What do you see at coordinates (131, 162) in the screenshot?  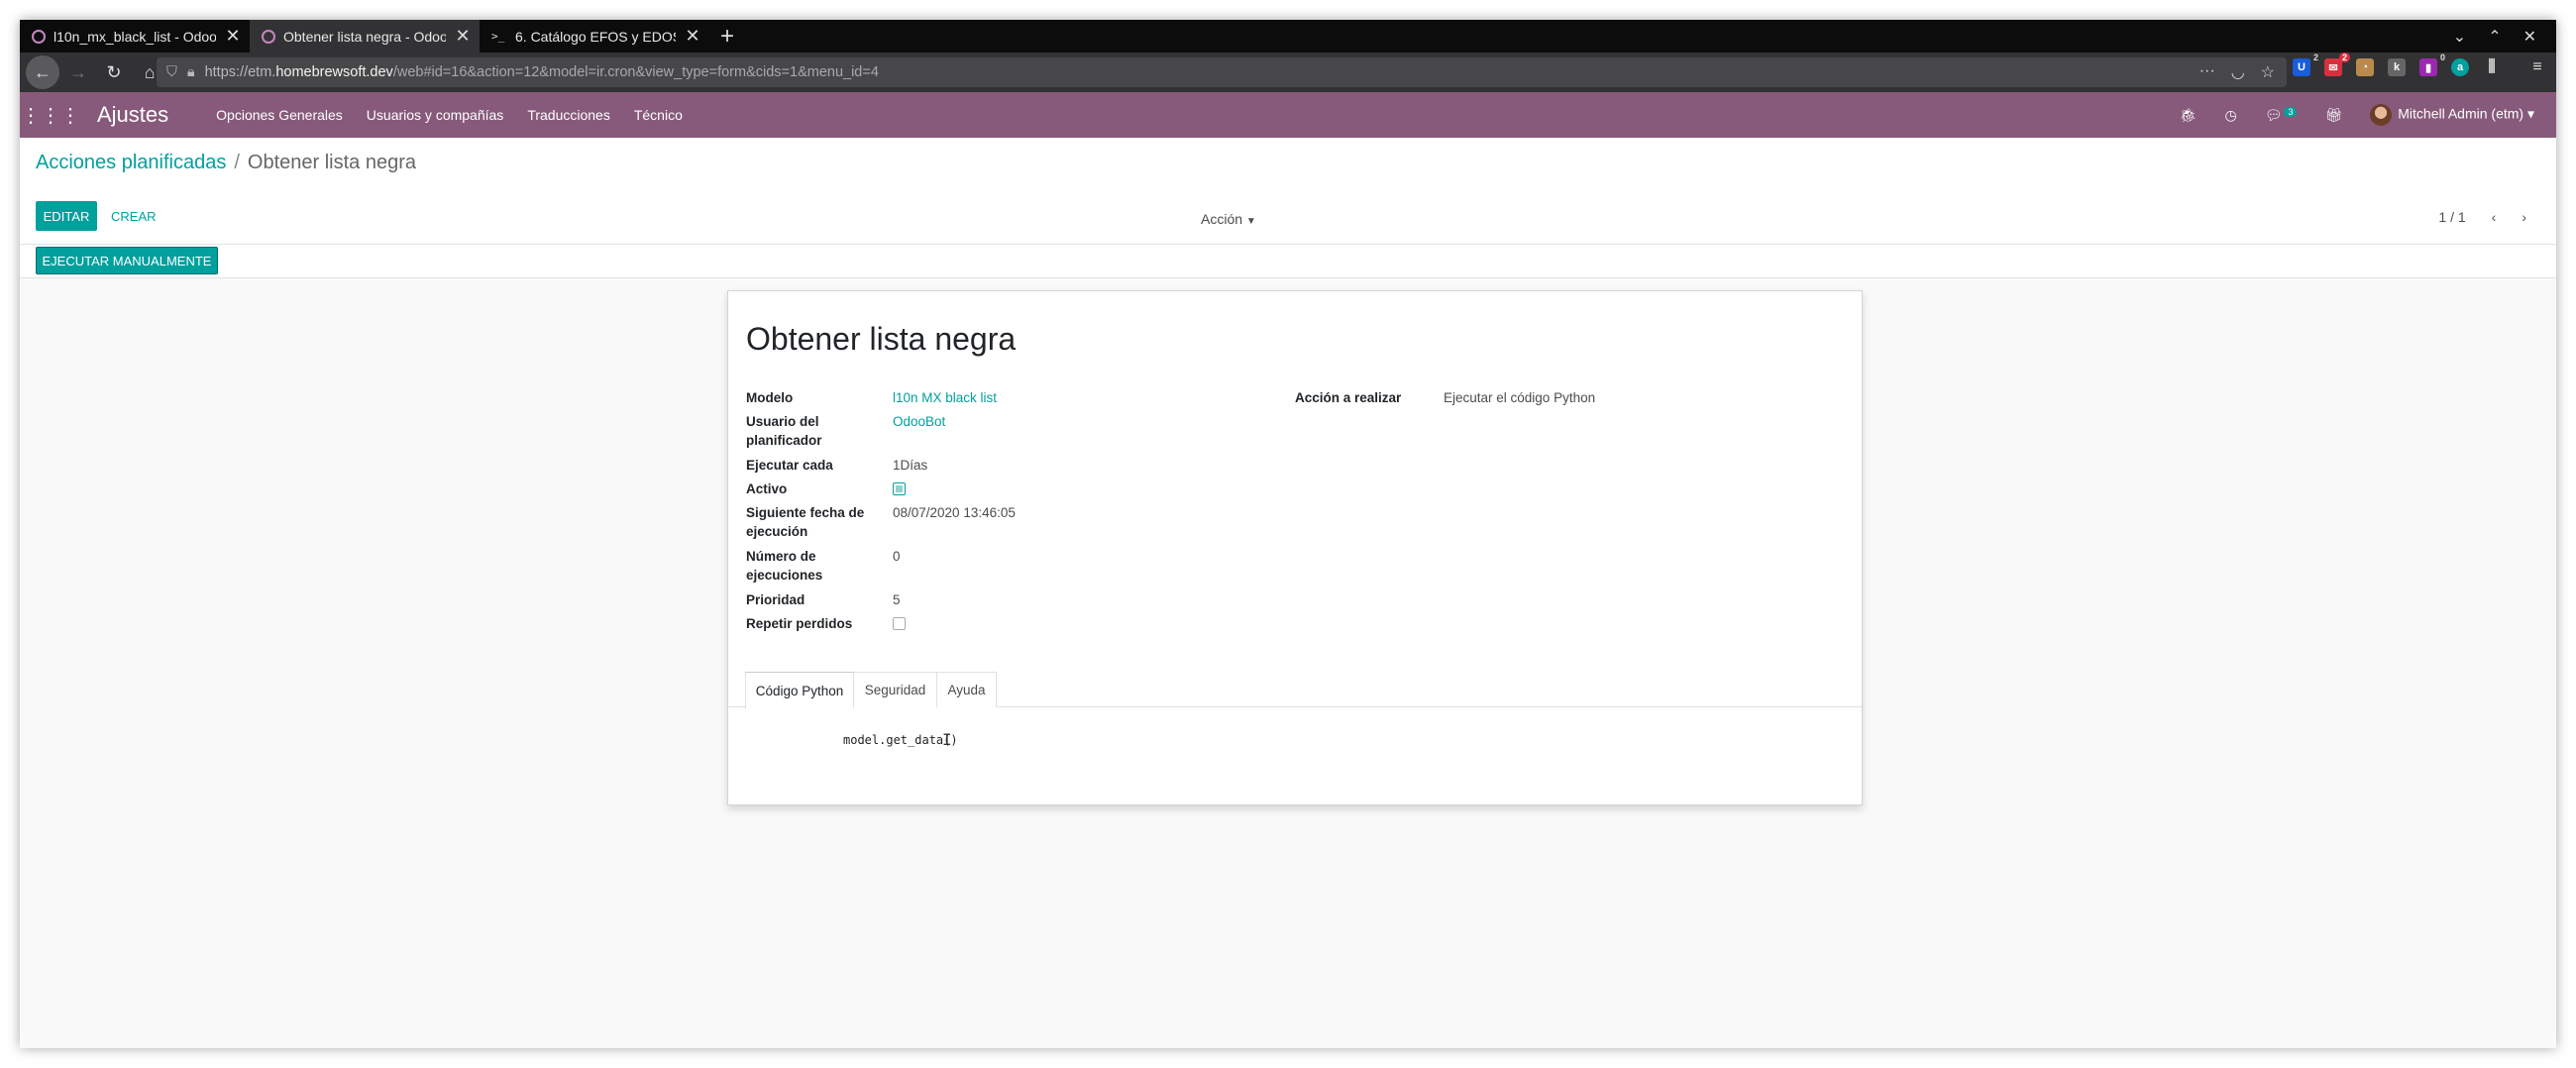 I see `breadcrumb-parent: Acciones planificadas` at bounding box center [131, 162].